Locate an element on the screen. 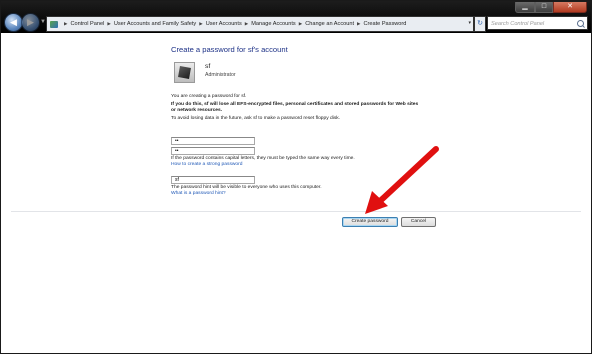 This screenshot has height=354, width=592. red-arrow-annotation is located at coordinates (402, 180).